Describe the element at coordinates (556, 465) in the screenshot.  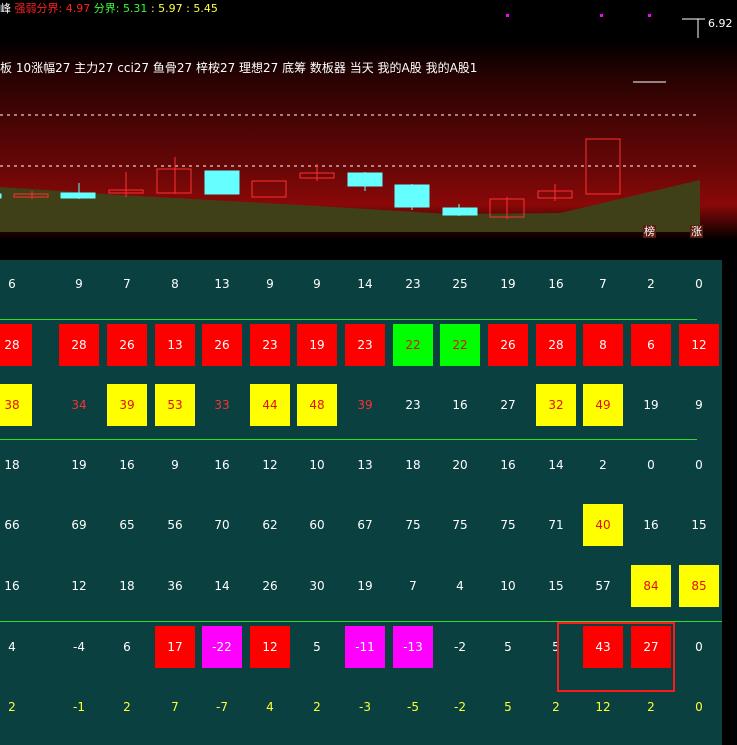
I see `grid-cell: 14` at that location.